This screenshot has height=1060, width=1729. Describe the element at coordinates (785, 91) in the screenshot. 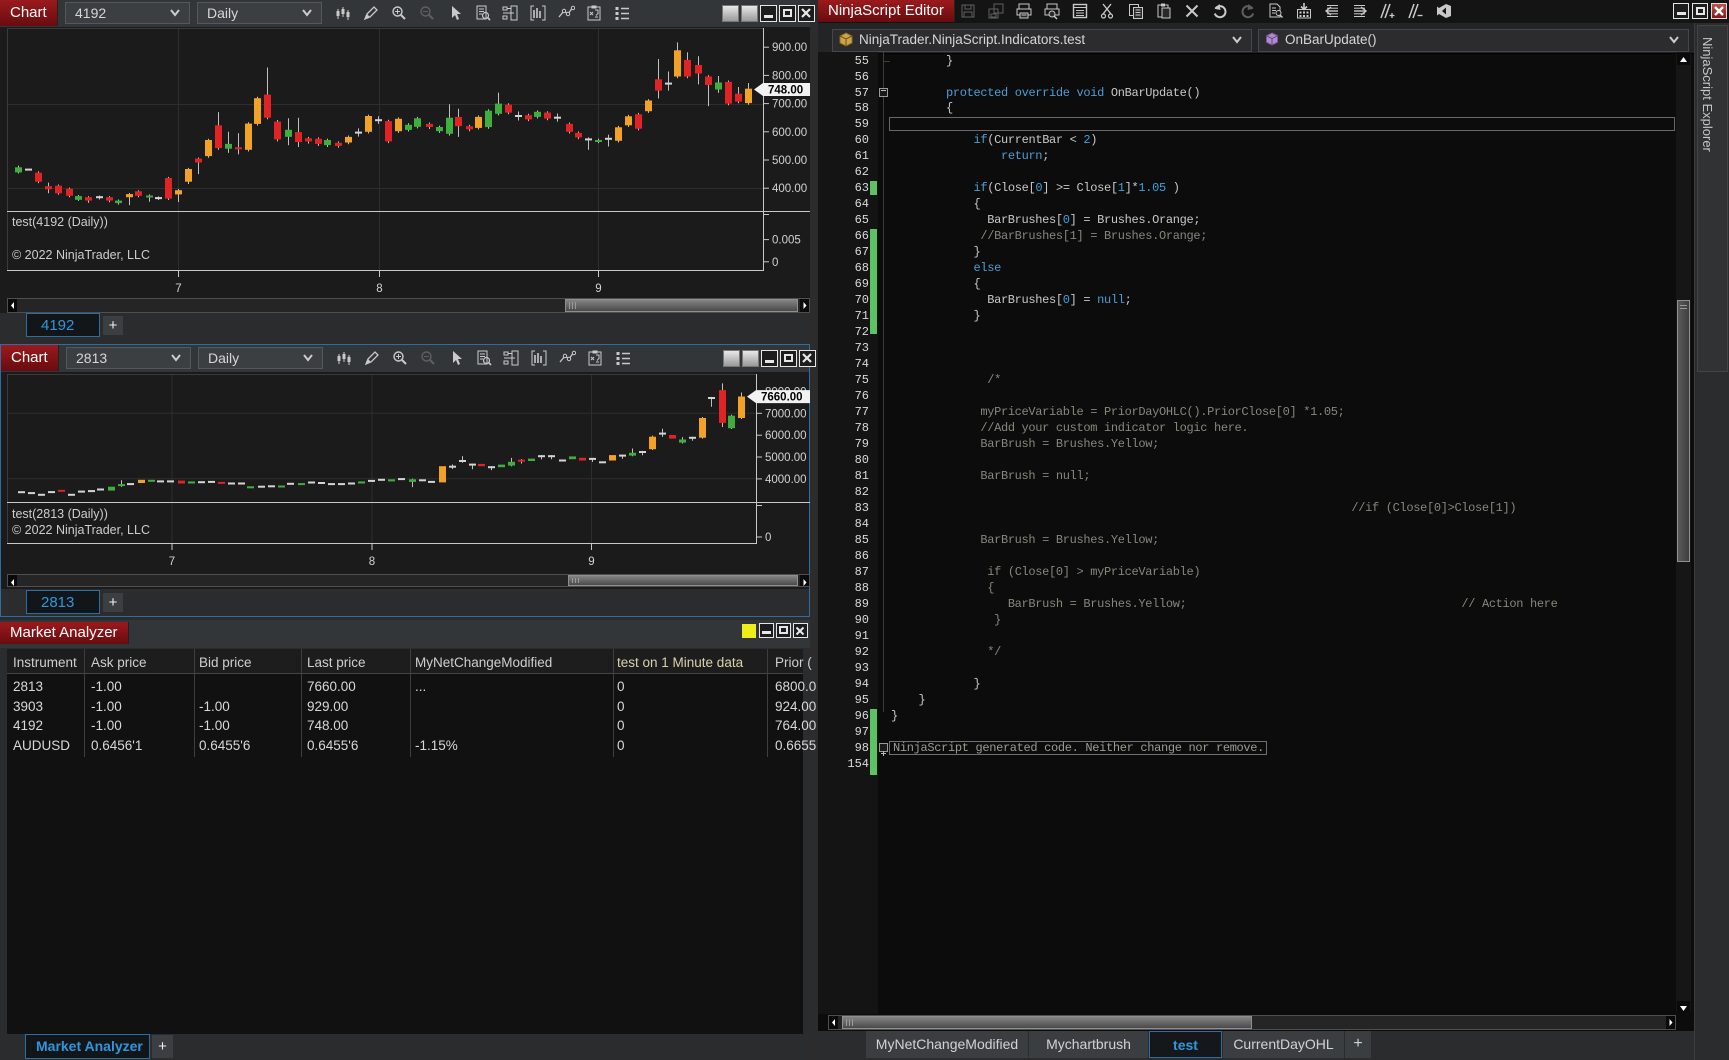

I see `svg-text: 748.00` at that location.